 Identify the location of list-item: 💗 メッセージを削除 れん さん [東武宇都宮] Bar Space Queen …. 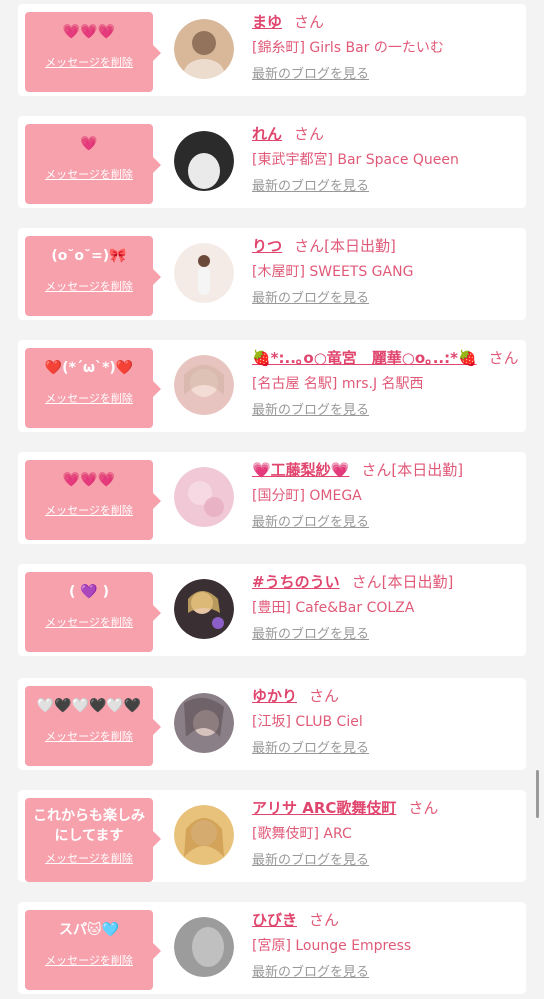
(272, 162).